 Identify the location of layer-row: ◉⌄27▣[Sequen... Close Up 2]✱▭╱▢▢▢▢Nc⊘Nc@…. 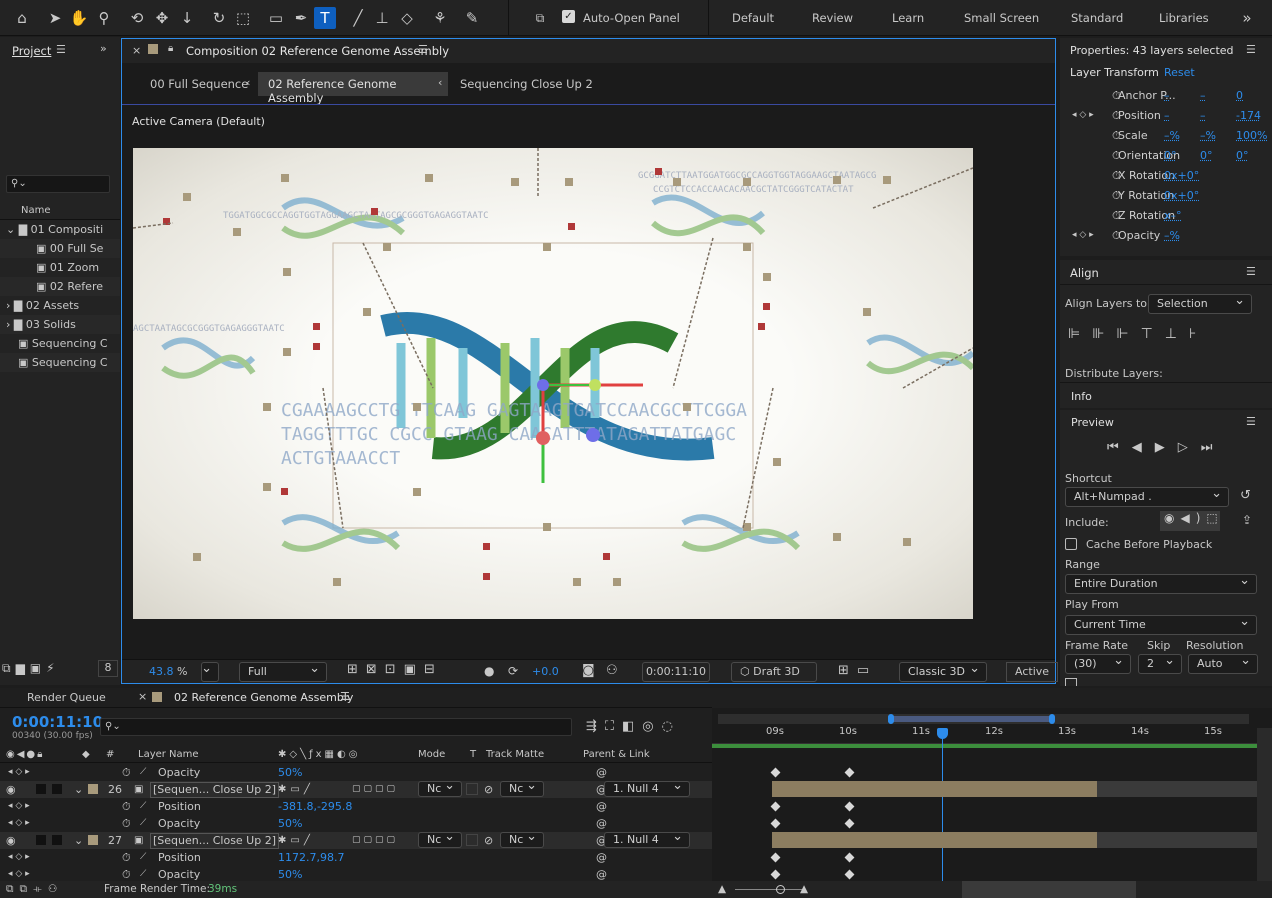
(356, 839).